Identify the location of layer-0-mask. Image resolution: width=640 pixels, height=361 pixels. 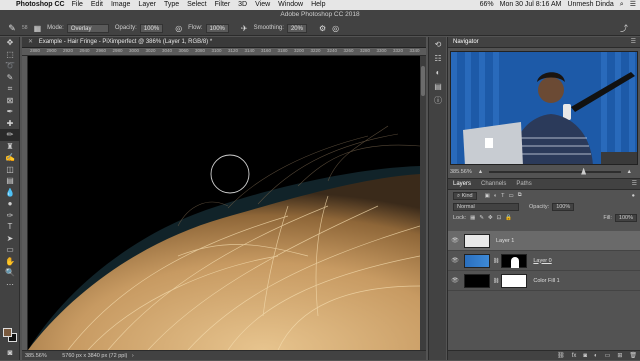
(514, 260).